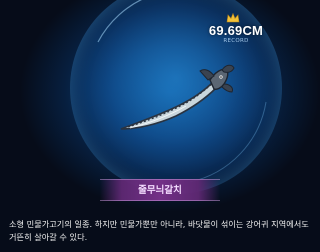  Describe the element at coordinates (236, 30) in the screenshot. I see `catch-size-value: 69.69CM` at that location.